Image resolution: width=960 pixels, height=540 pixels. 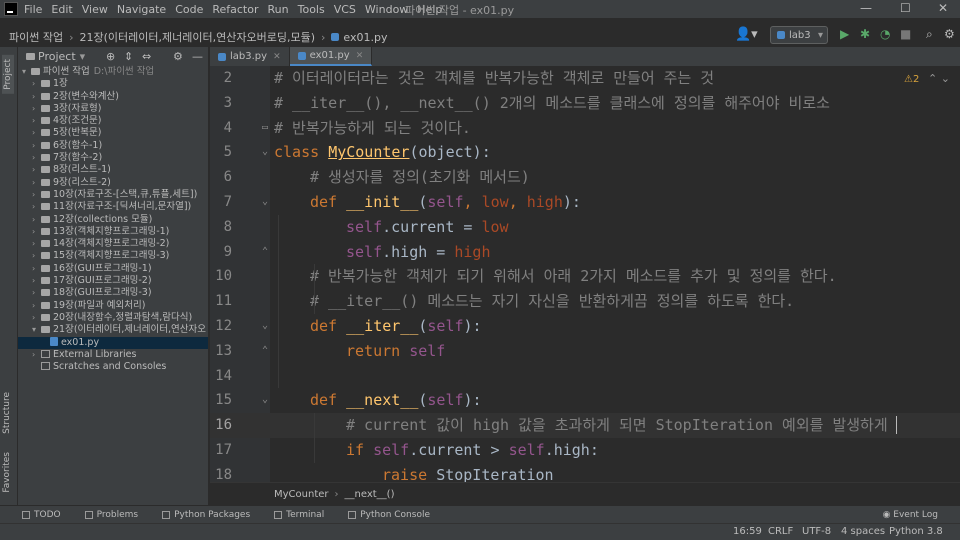 I want to click on tree-folder: › 11장(자료구조-[딕셔너리,문자열]), so click(x=113, y=207).